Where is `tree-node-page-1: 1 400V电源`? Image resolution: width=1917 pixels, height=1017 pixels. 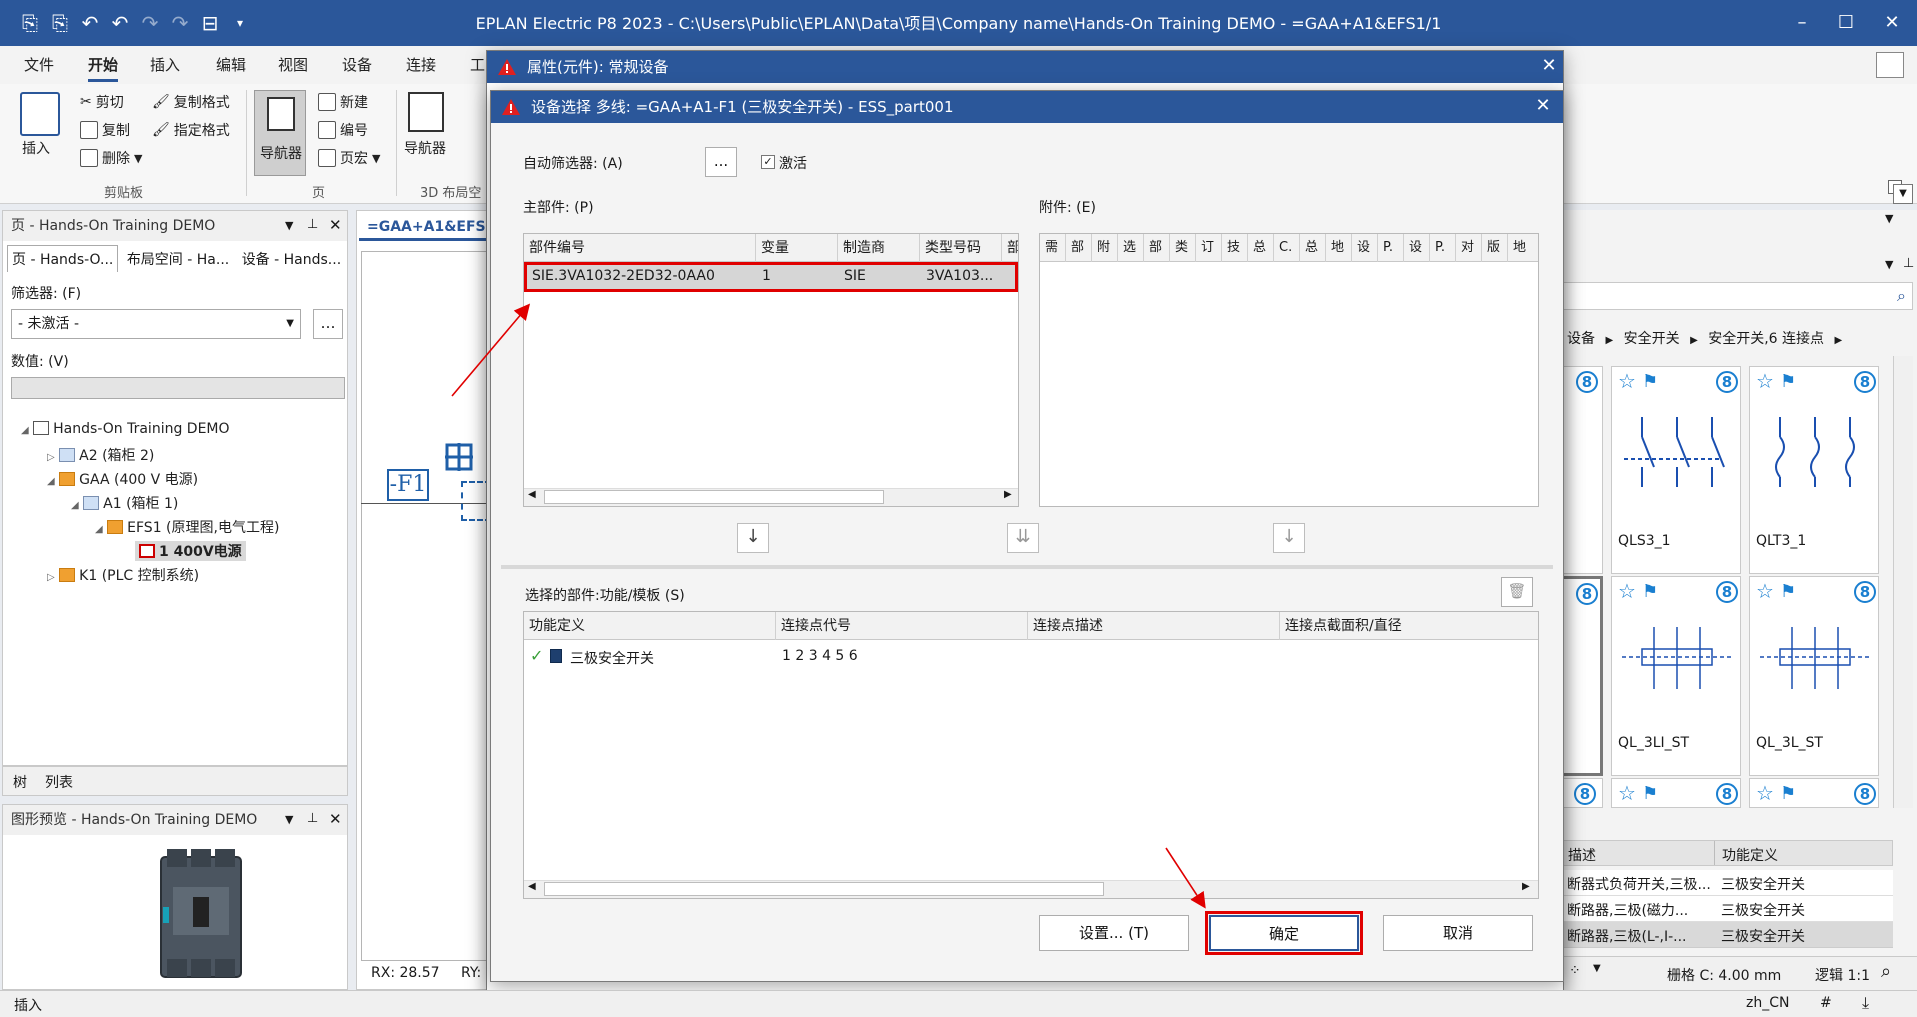 tree-node-page-1: 1 400V电源 is located at coordinates (190, 551).